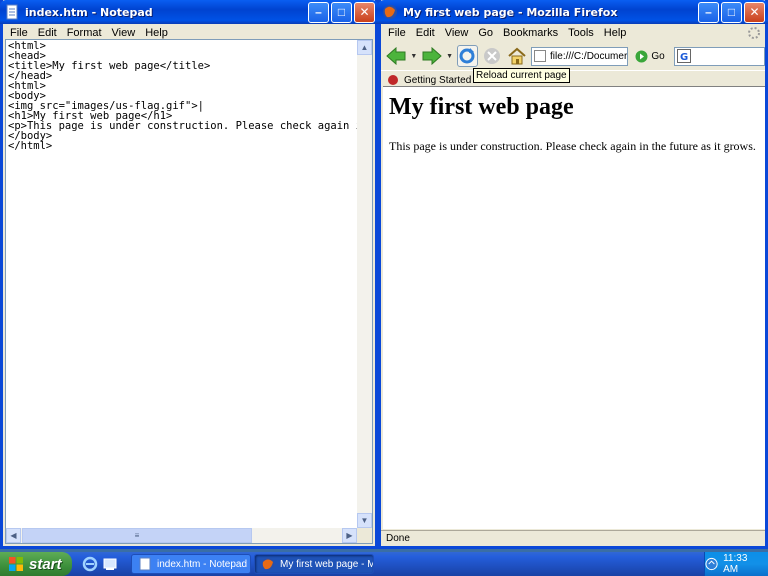 The height and width of the screenshot is (576, 768). I want to click on quick-launch, so click(100, 564).